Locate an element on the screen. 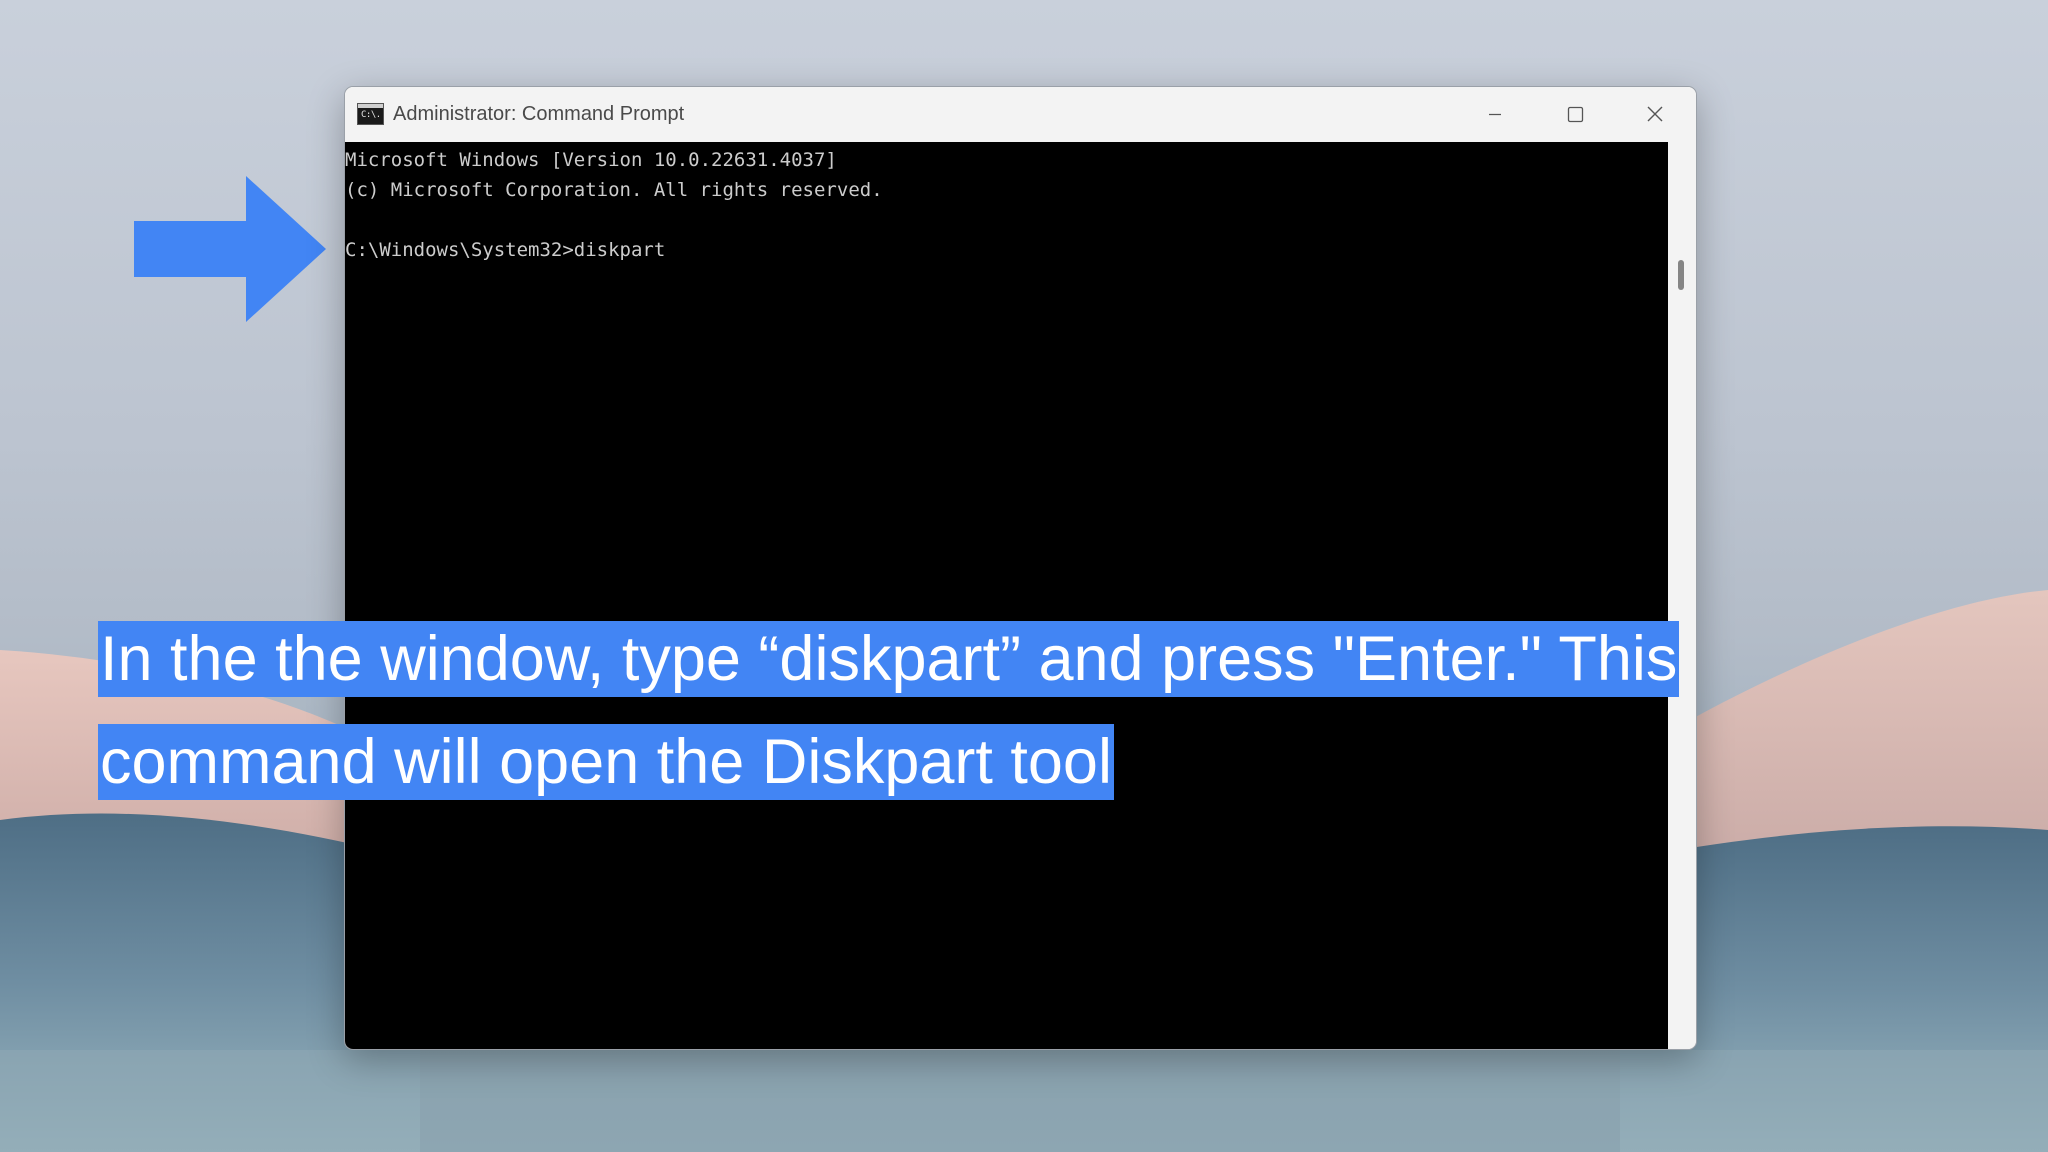  minimize-button is located at coordinates (1495, 114).